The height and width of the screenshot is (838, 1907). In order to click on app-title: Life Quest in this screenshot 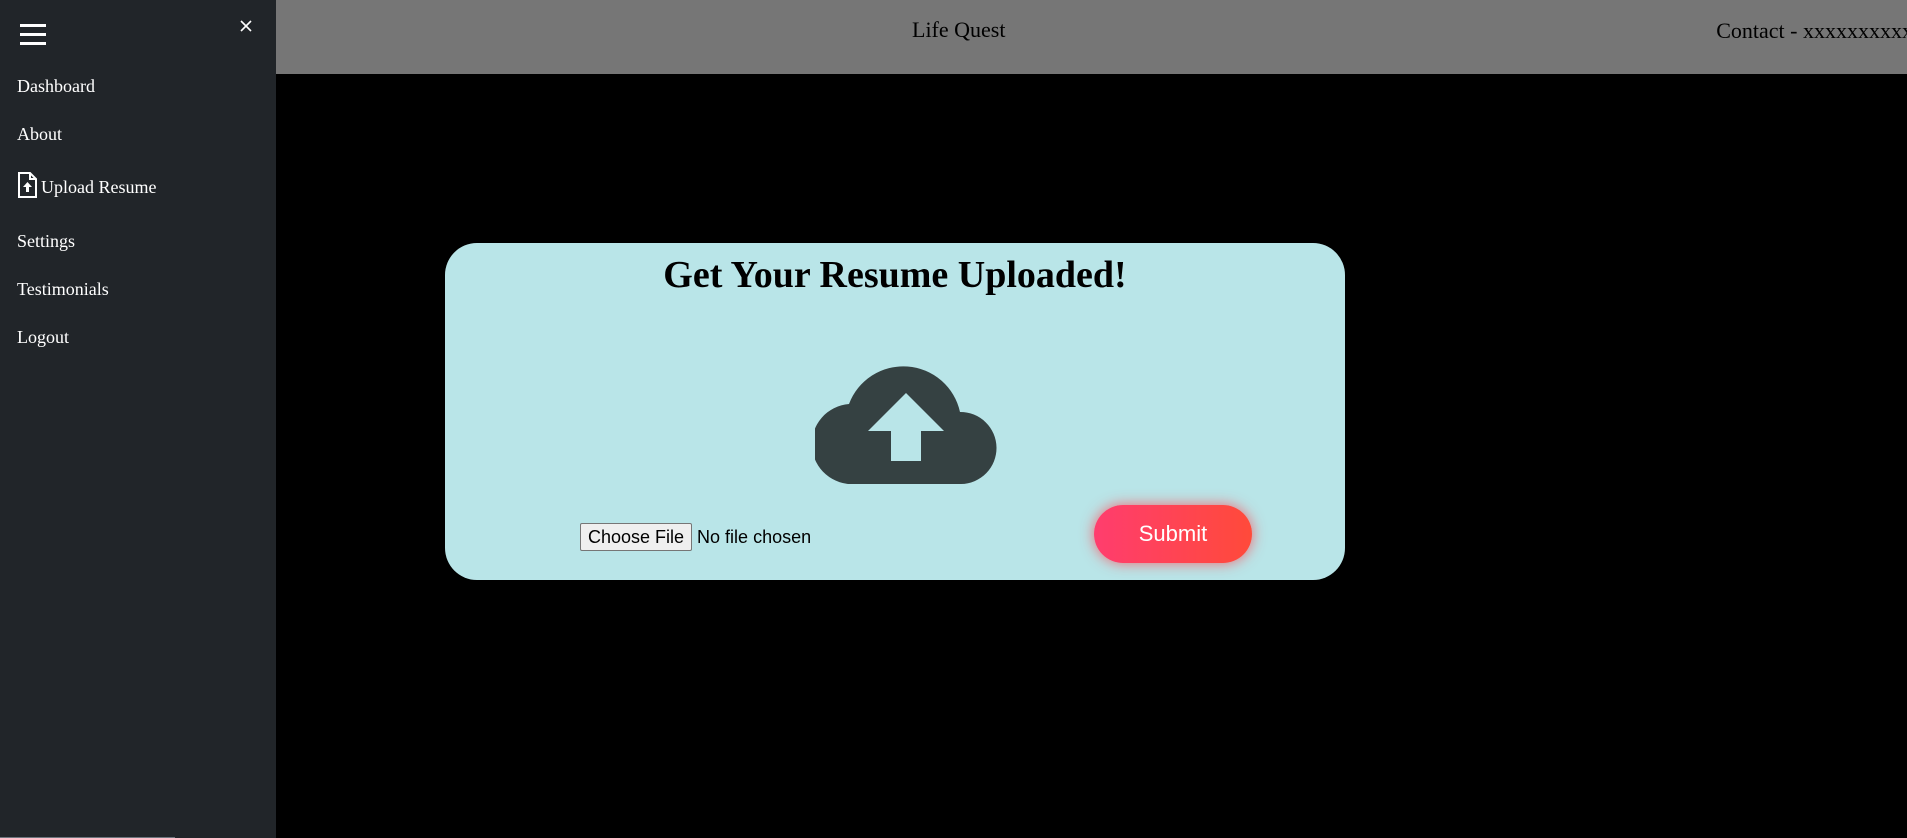, I will do `click(959, 29)`.